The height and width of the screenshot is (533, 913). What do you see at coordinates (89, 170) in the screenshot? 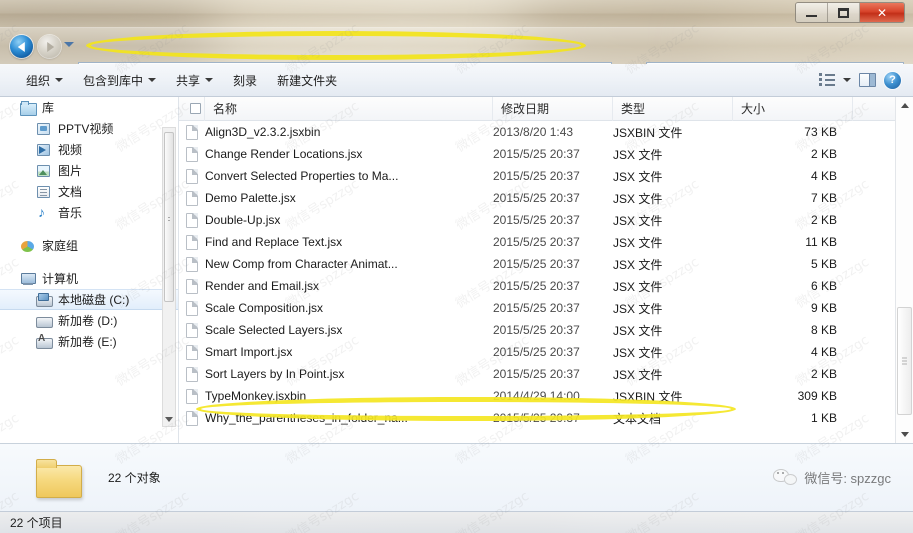
I see `sidebar-item-pictures: 图片` at bounding box center [89, 170].